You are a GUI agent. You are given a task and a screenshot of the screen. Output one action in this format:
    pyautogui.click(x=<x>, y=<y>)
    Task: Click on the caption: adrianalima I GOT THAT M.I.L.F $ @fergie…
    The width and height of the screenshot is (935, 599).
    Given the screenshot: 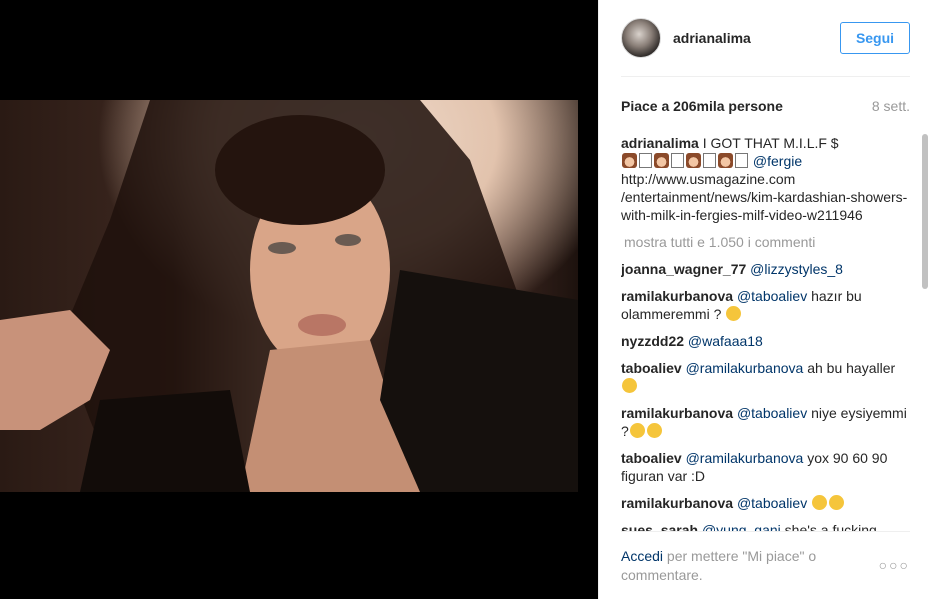 What is the action you would take?
    pyautogui.click(x=764, y=179)
    